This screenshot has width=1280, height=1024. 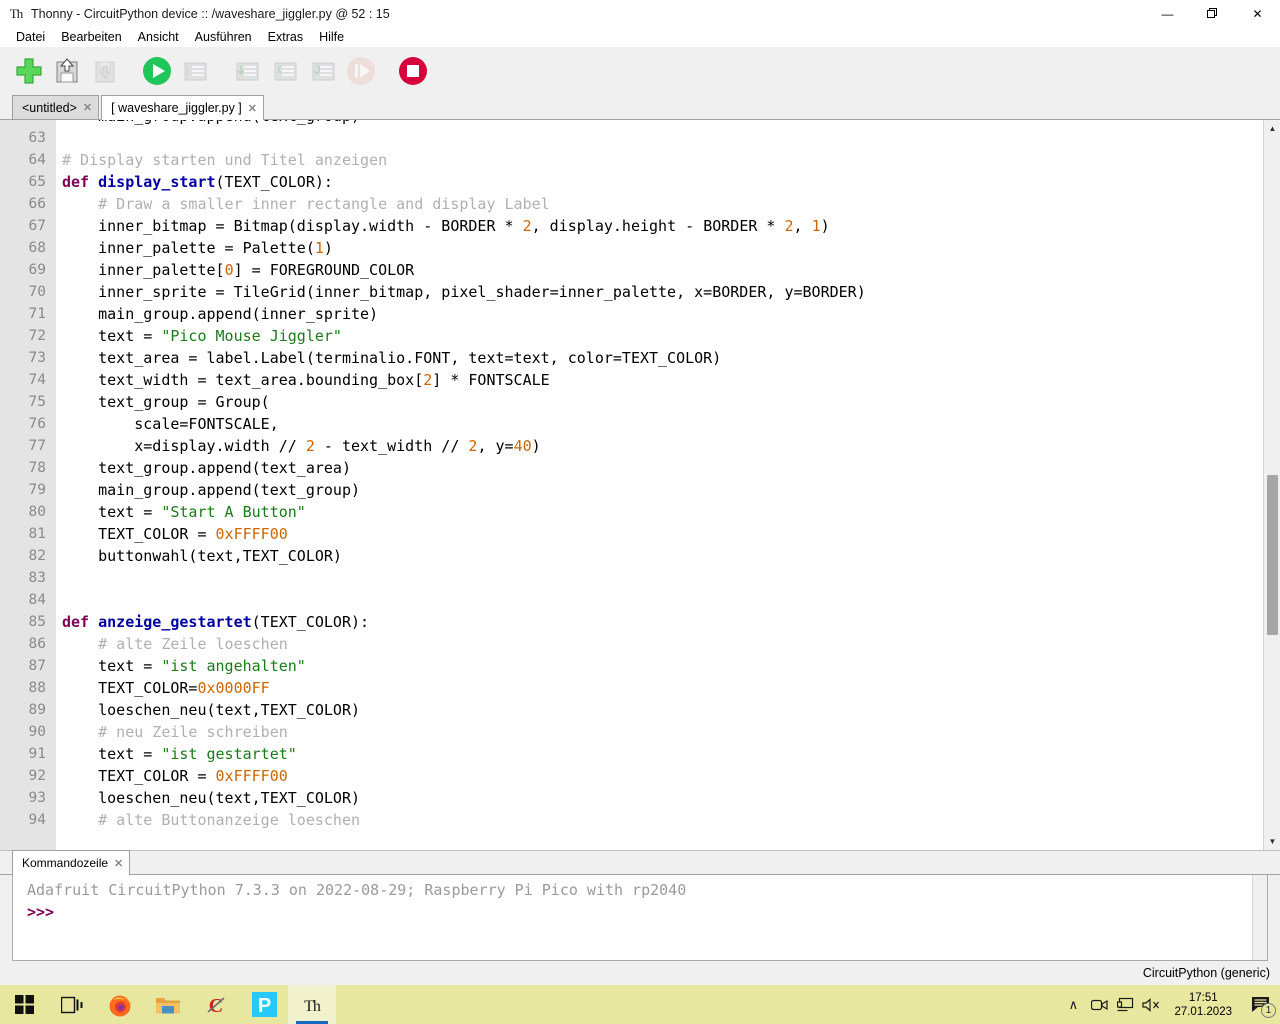 What do you see at coordinates (118, 863) in the screenshot?
I see `tab-kommandozeile-close-icon: ✕` at bounding box center [118, 863].